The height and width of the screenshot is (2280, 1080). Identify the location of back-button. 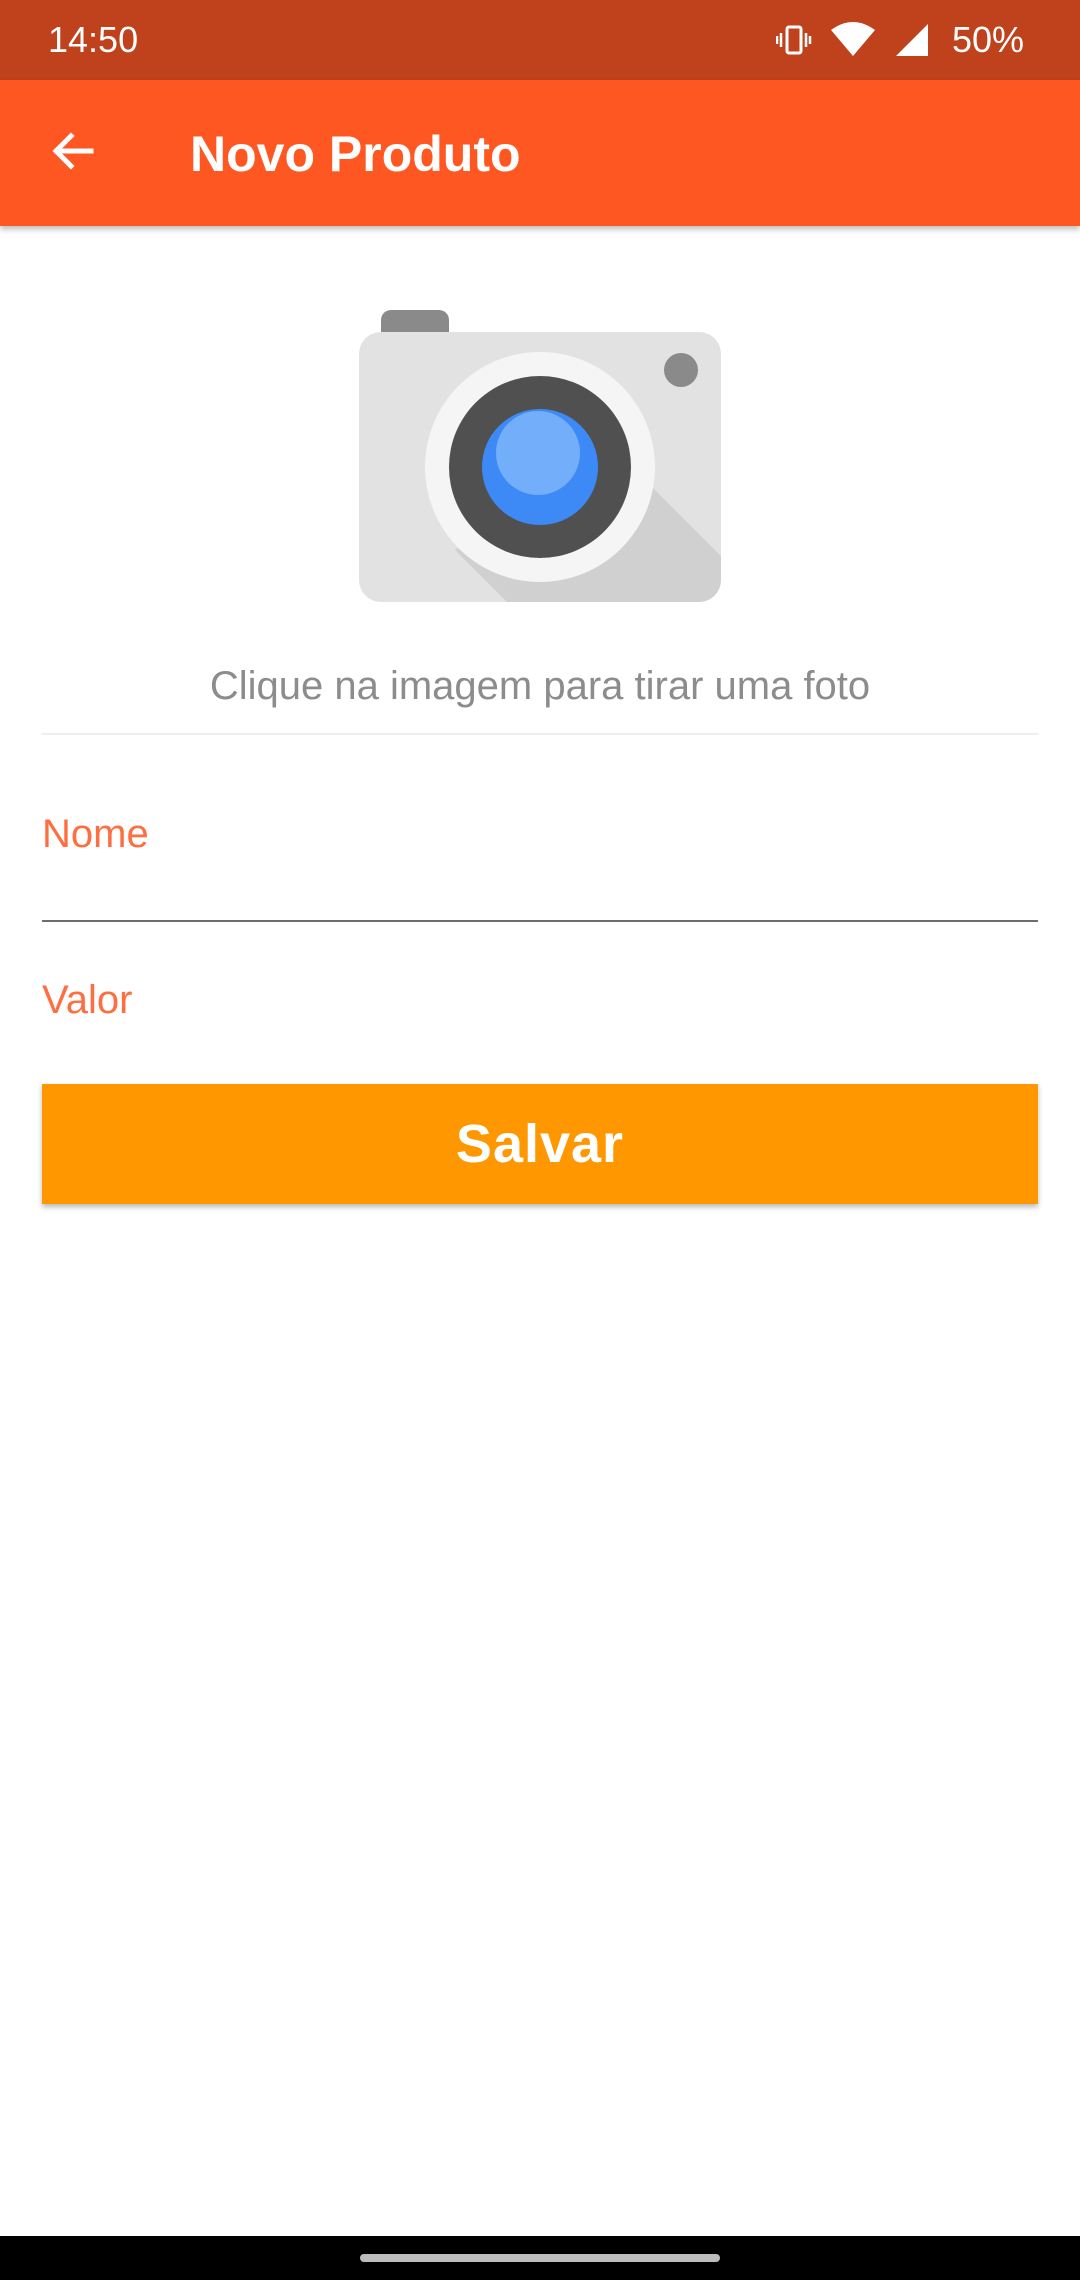
(73, 153).